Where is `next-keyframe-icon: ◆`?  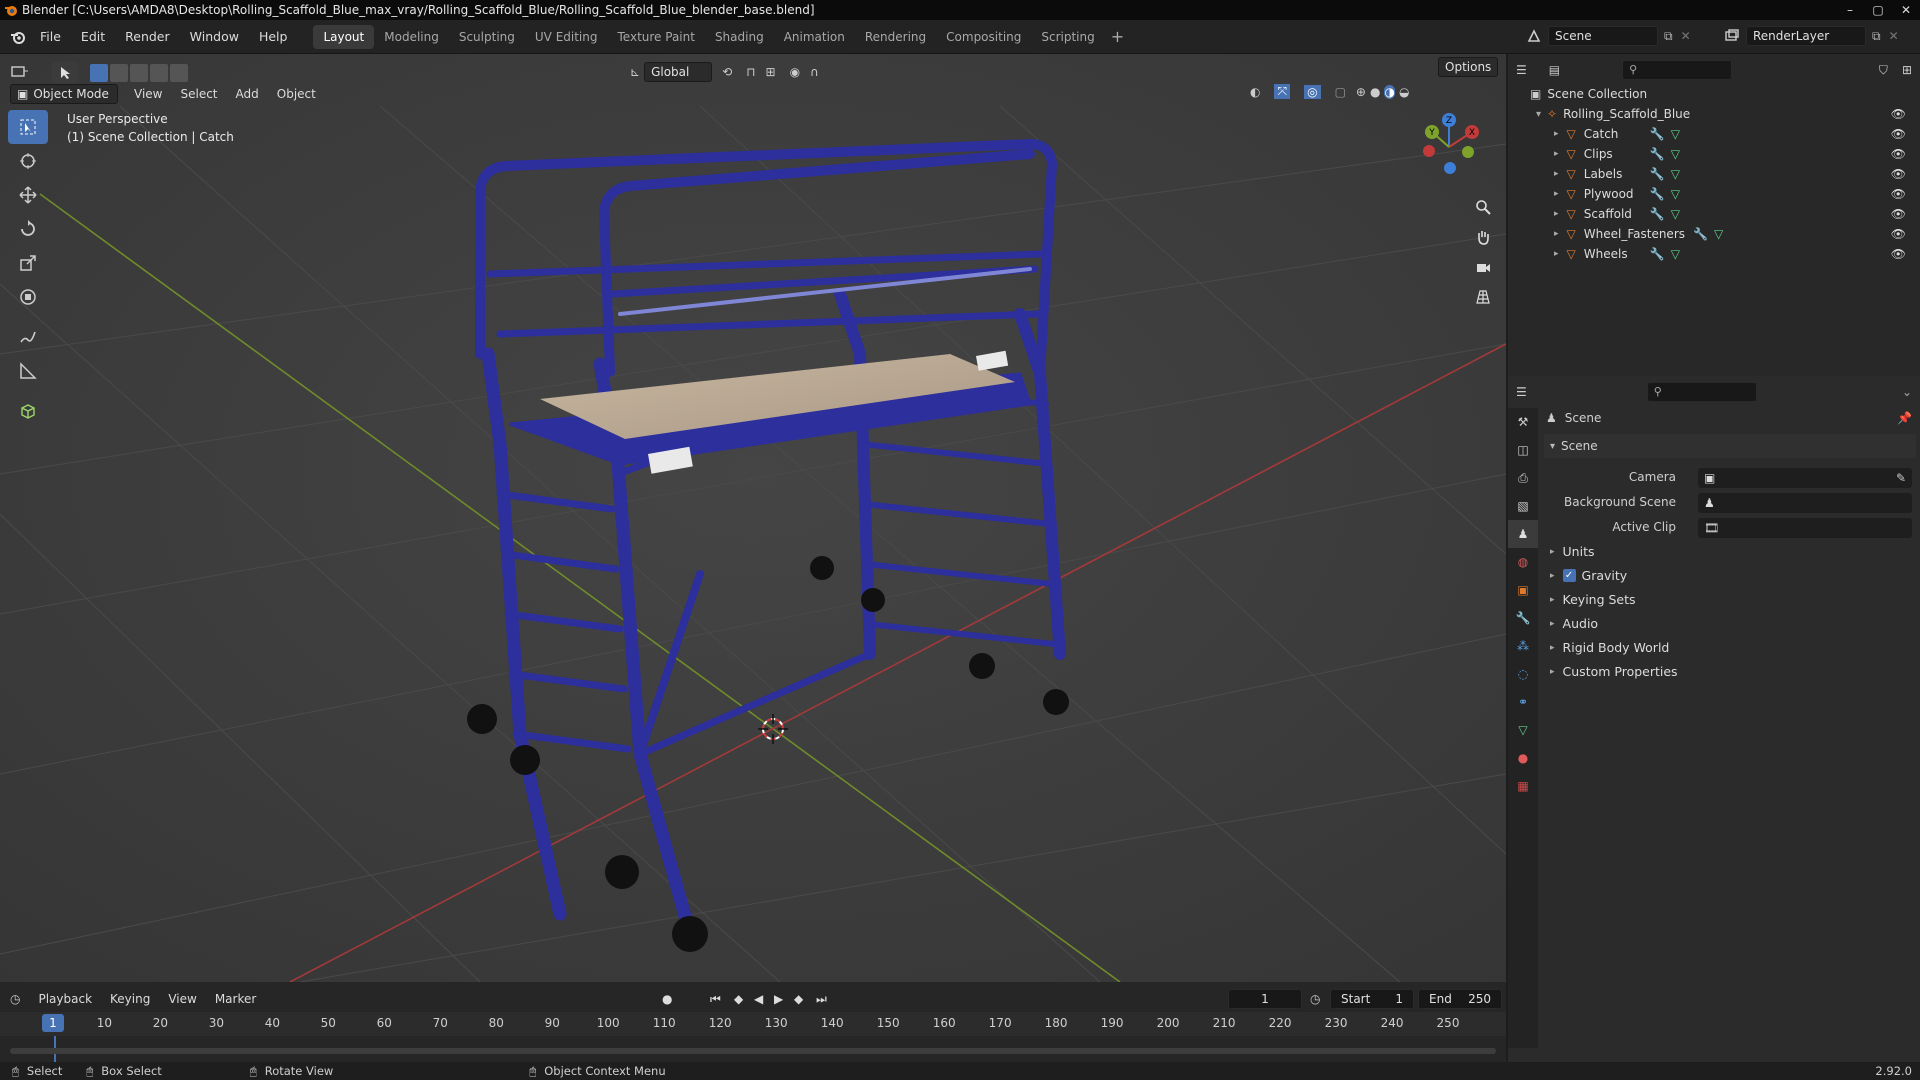 next-keyframe-icon: ◆ is located at coordinates (798, 999).